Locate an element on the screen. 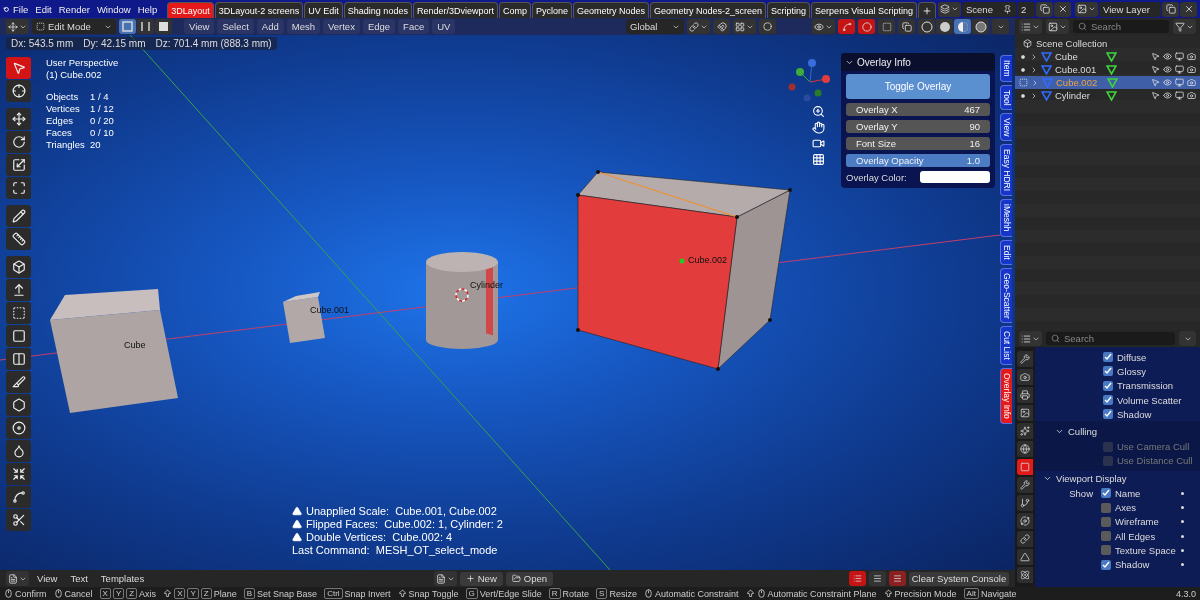 This screenshot has width=1200, height=600. collection-name: Scene Collection is located at coordinates (1072, 43).